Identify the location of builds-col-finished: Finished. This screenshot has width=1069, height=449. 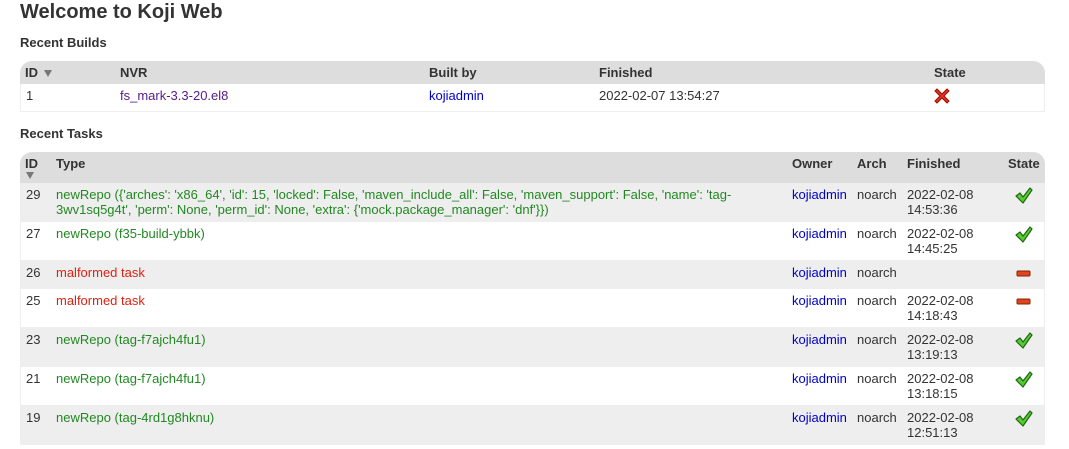
(761, 72).